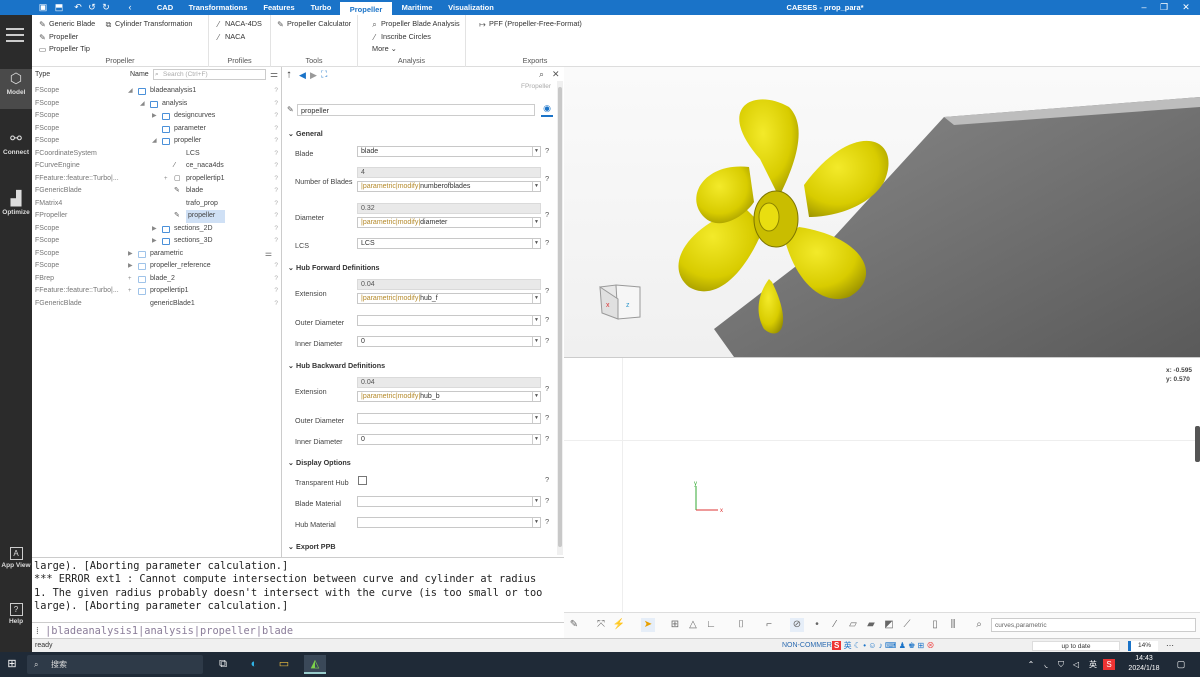  Describe the element at coordinates (139, 74) in the screenshot. I see `column-header-name: Name` at that location.